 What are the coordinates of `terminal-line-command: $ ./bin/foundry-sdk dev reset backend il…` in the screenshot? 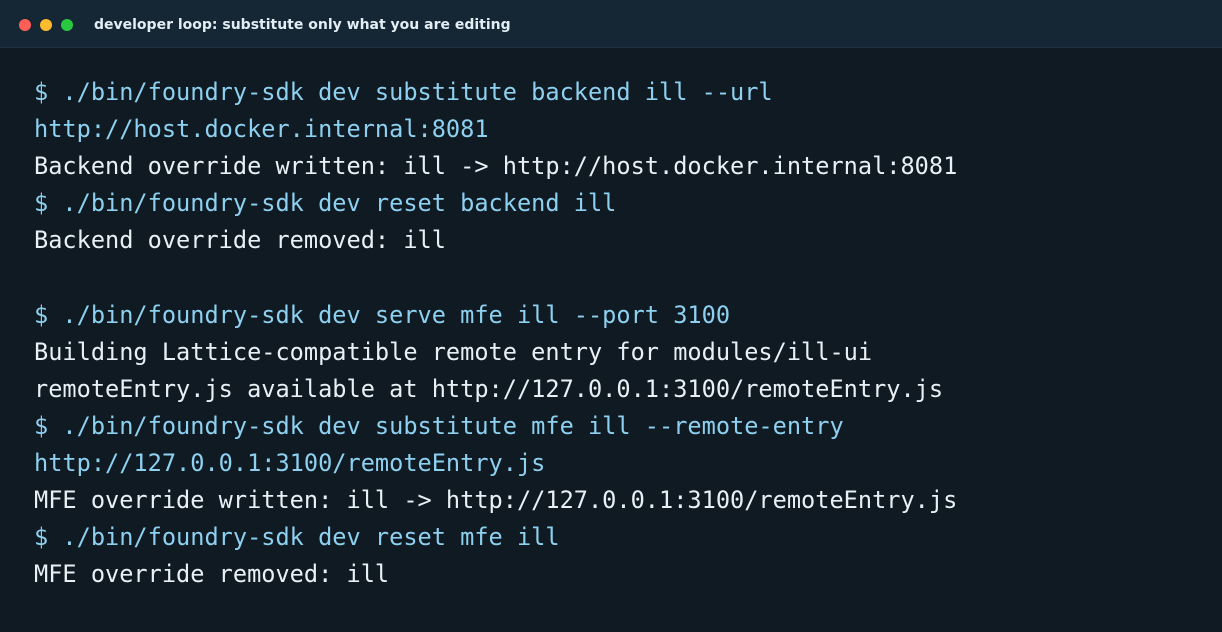 It's located at (325, 203).